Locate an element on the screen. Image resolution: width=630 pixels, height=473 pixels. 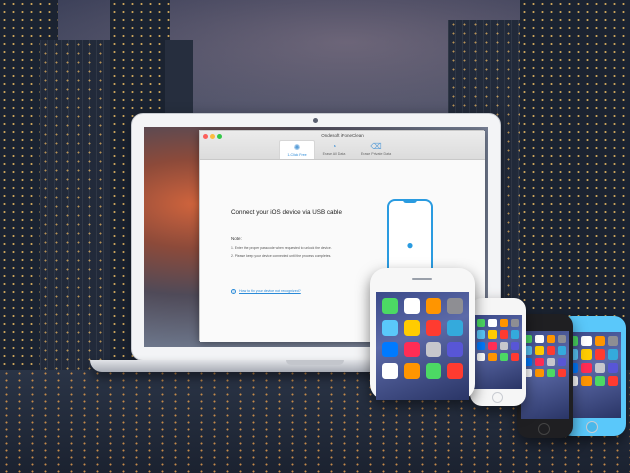
phone-iphone6-white is located at coordinates (498, 352).